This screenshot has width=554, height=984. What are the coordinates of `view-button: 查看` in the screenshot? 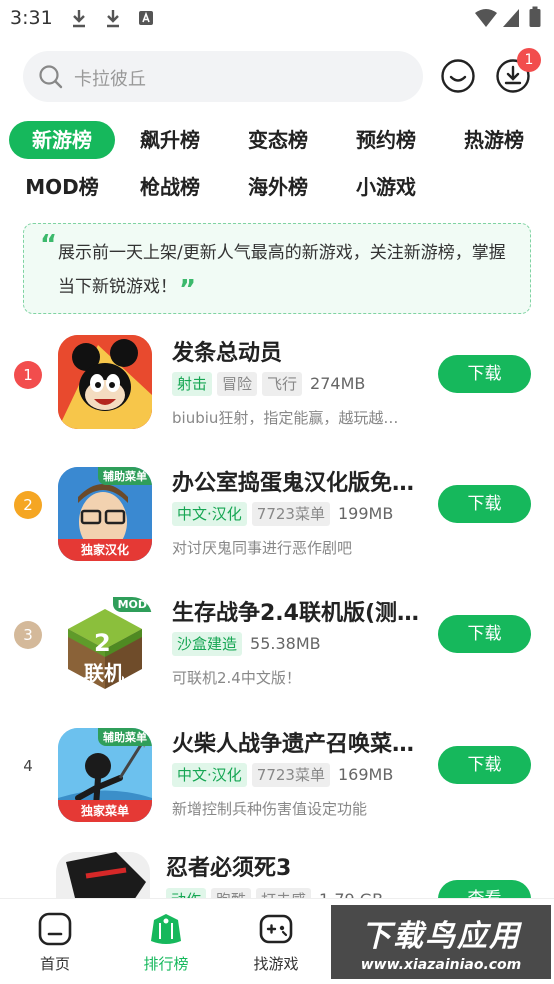 It's located at (484, 889).